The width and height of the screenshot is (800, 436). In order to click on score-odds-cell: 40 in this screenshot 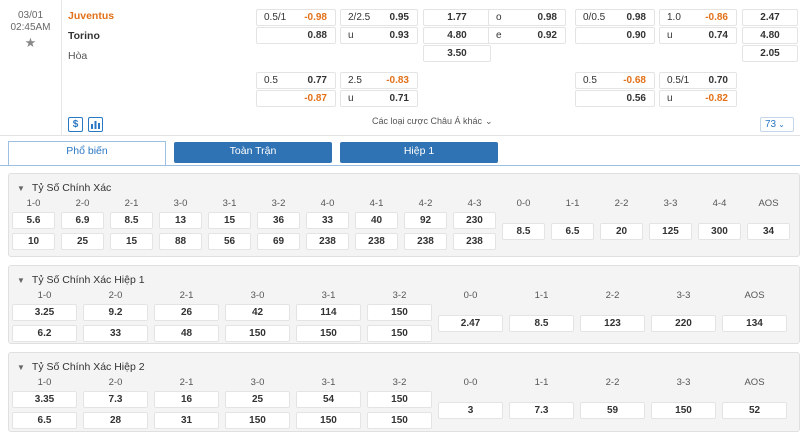, I will do `click(376, 220)`.